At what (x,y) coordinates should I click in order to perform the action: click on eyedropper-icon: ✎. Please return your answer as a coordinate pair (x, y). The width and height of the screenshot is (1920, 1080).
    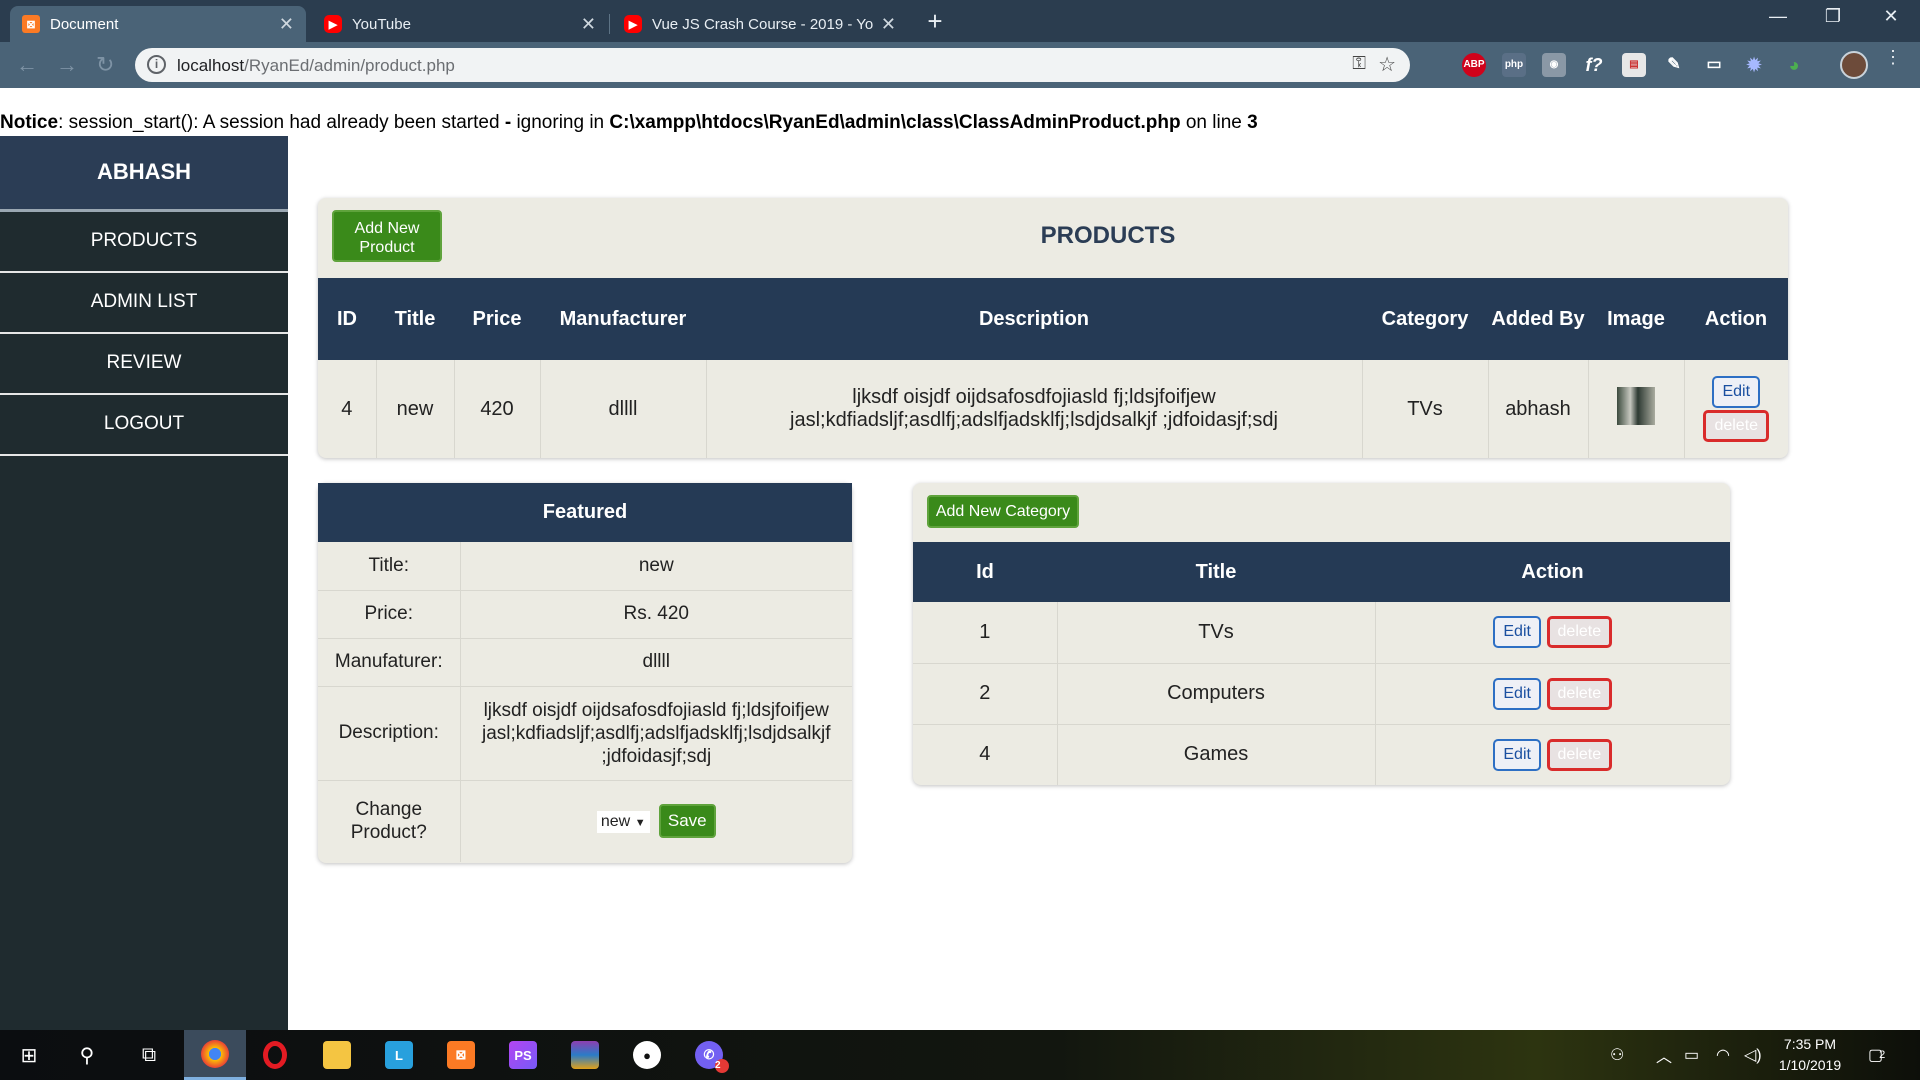
    Looking at the image, I should click on (1674, 65).